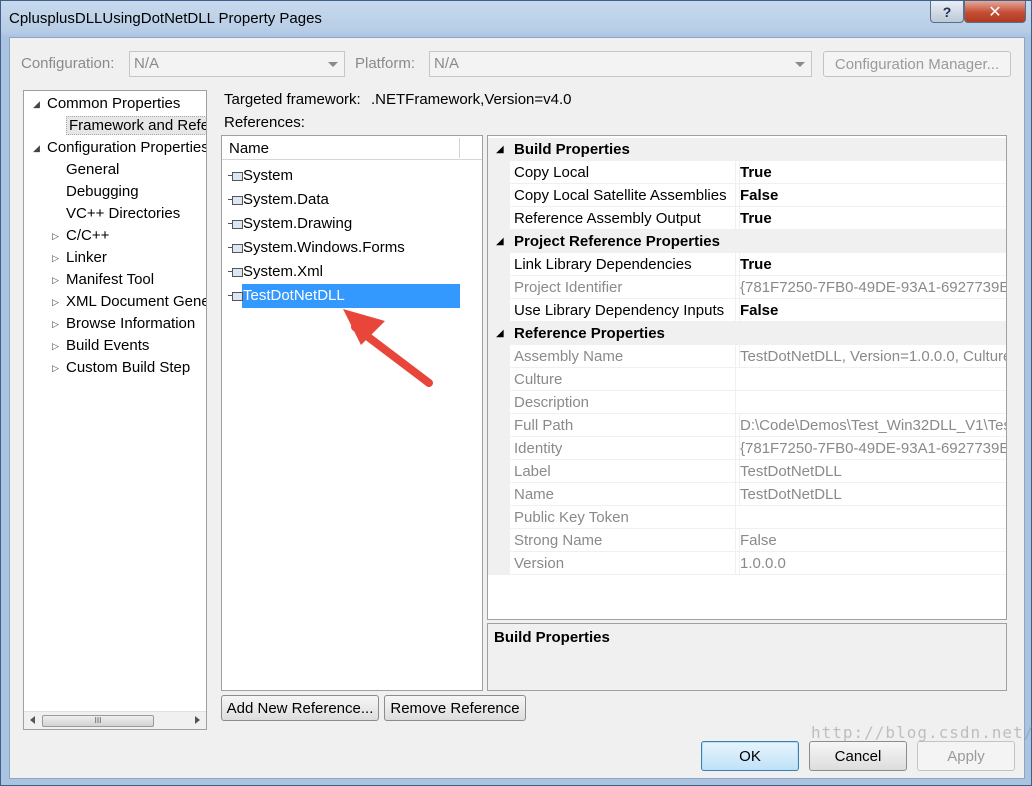  What do you see at coordinates (32, 720) in the screenshot?
I see `scroll-left-icon` at bounding box center [32, 720].